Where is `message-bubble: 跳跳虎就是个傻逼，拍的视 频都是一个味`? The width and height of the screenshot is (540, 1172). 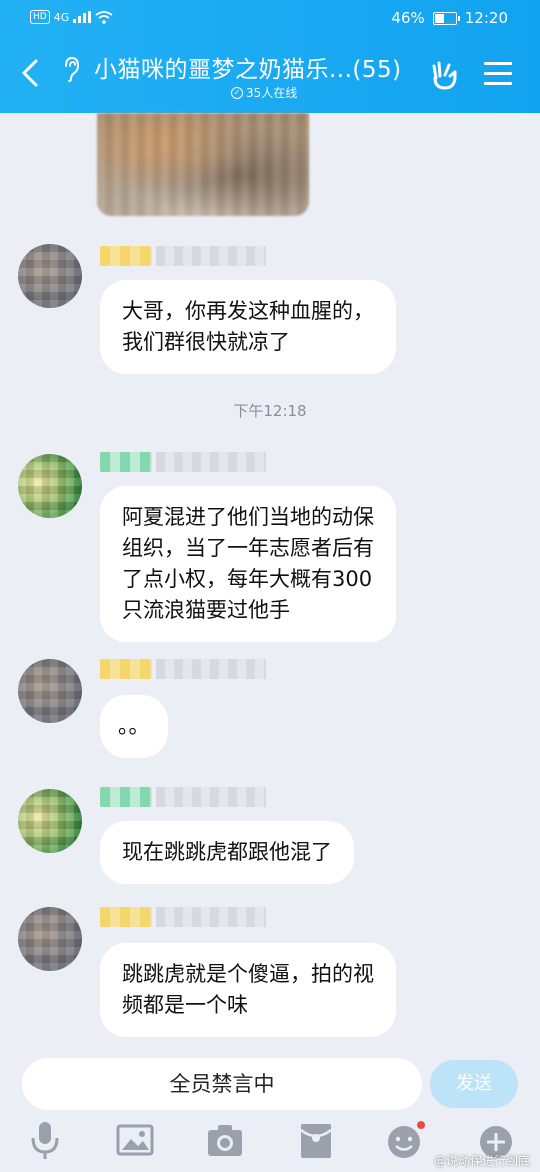 message-bubble: 跳跳虎就是个傻逼，拍的视 频都是一个味 is located at coordinates (248, 990).